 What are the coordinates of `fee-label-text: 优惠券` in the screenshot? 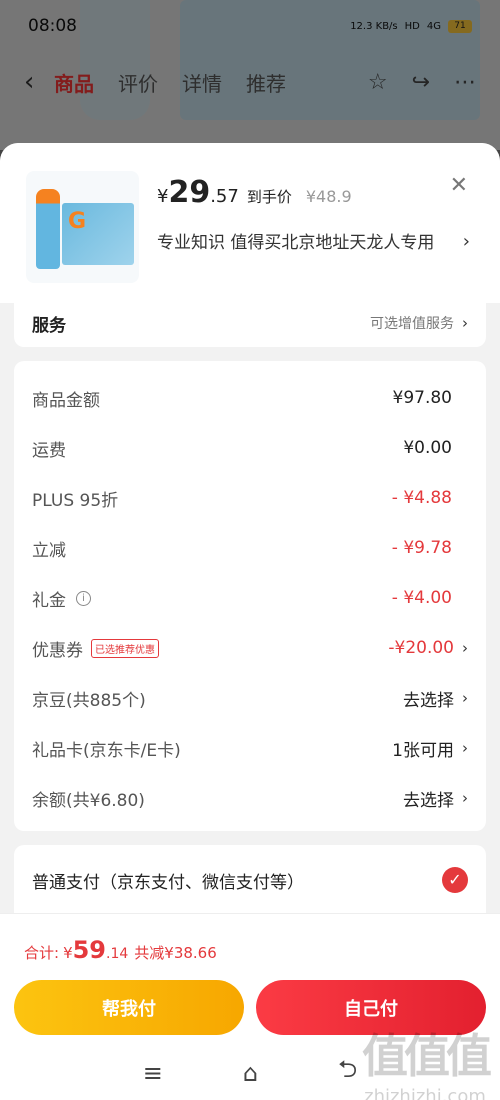 It's located at (57, 650).